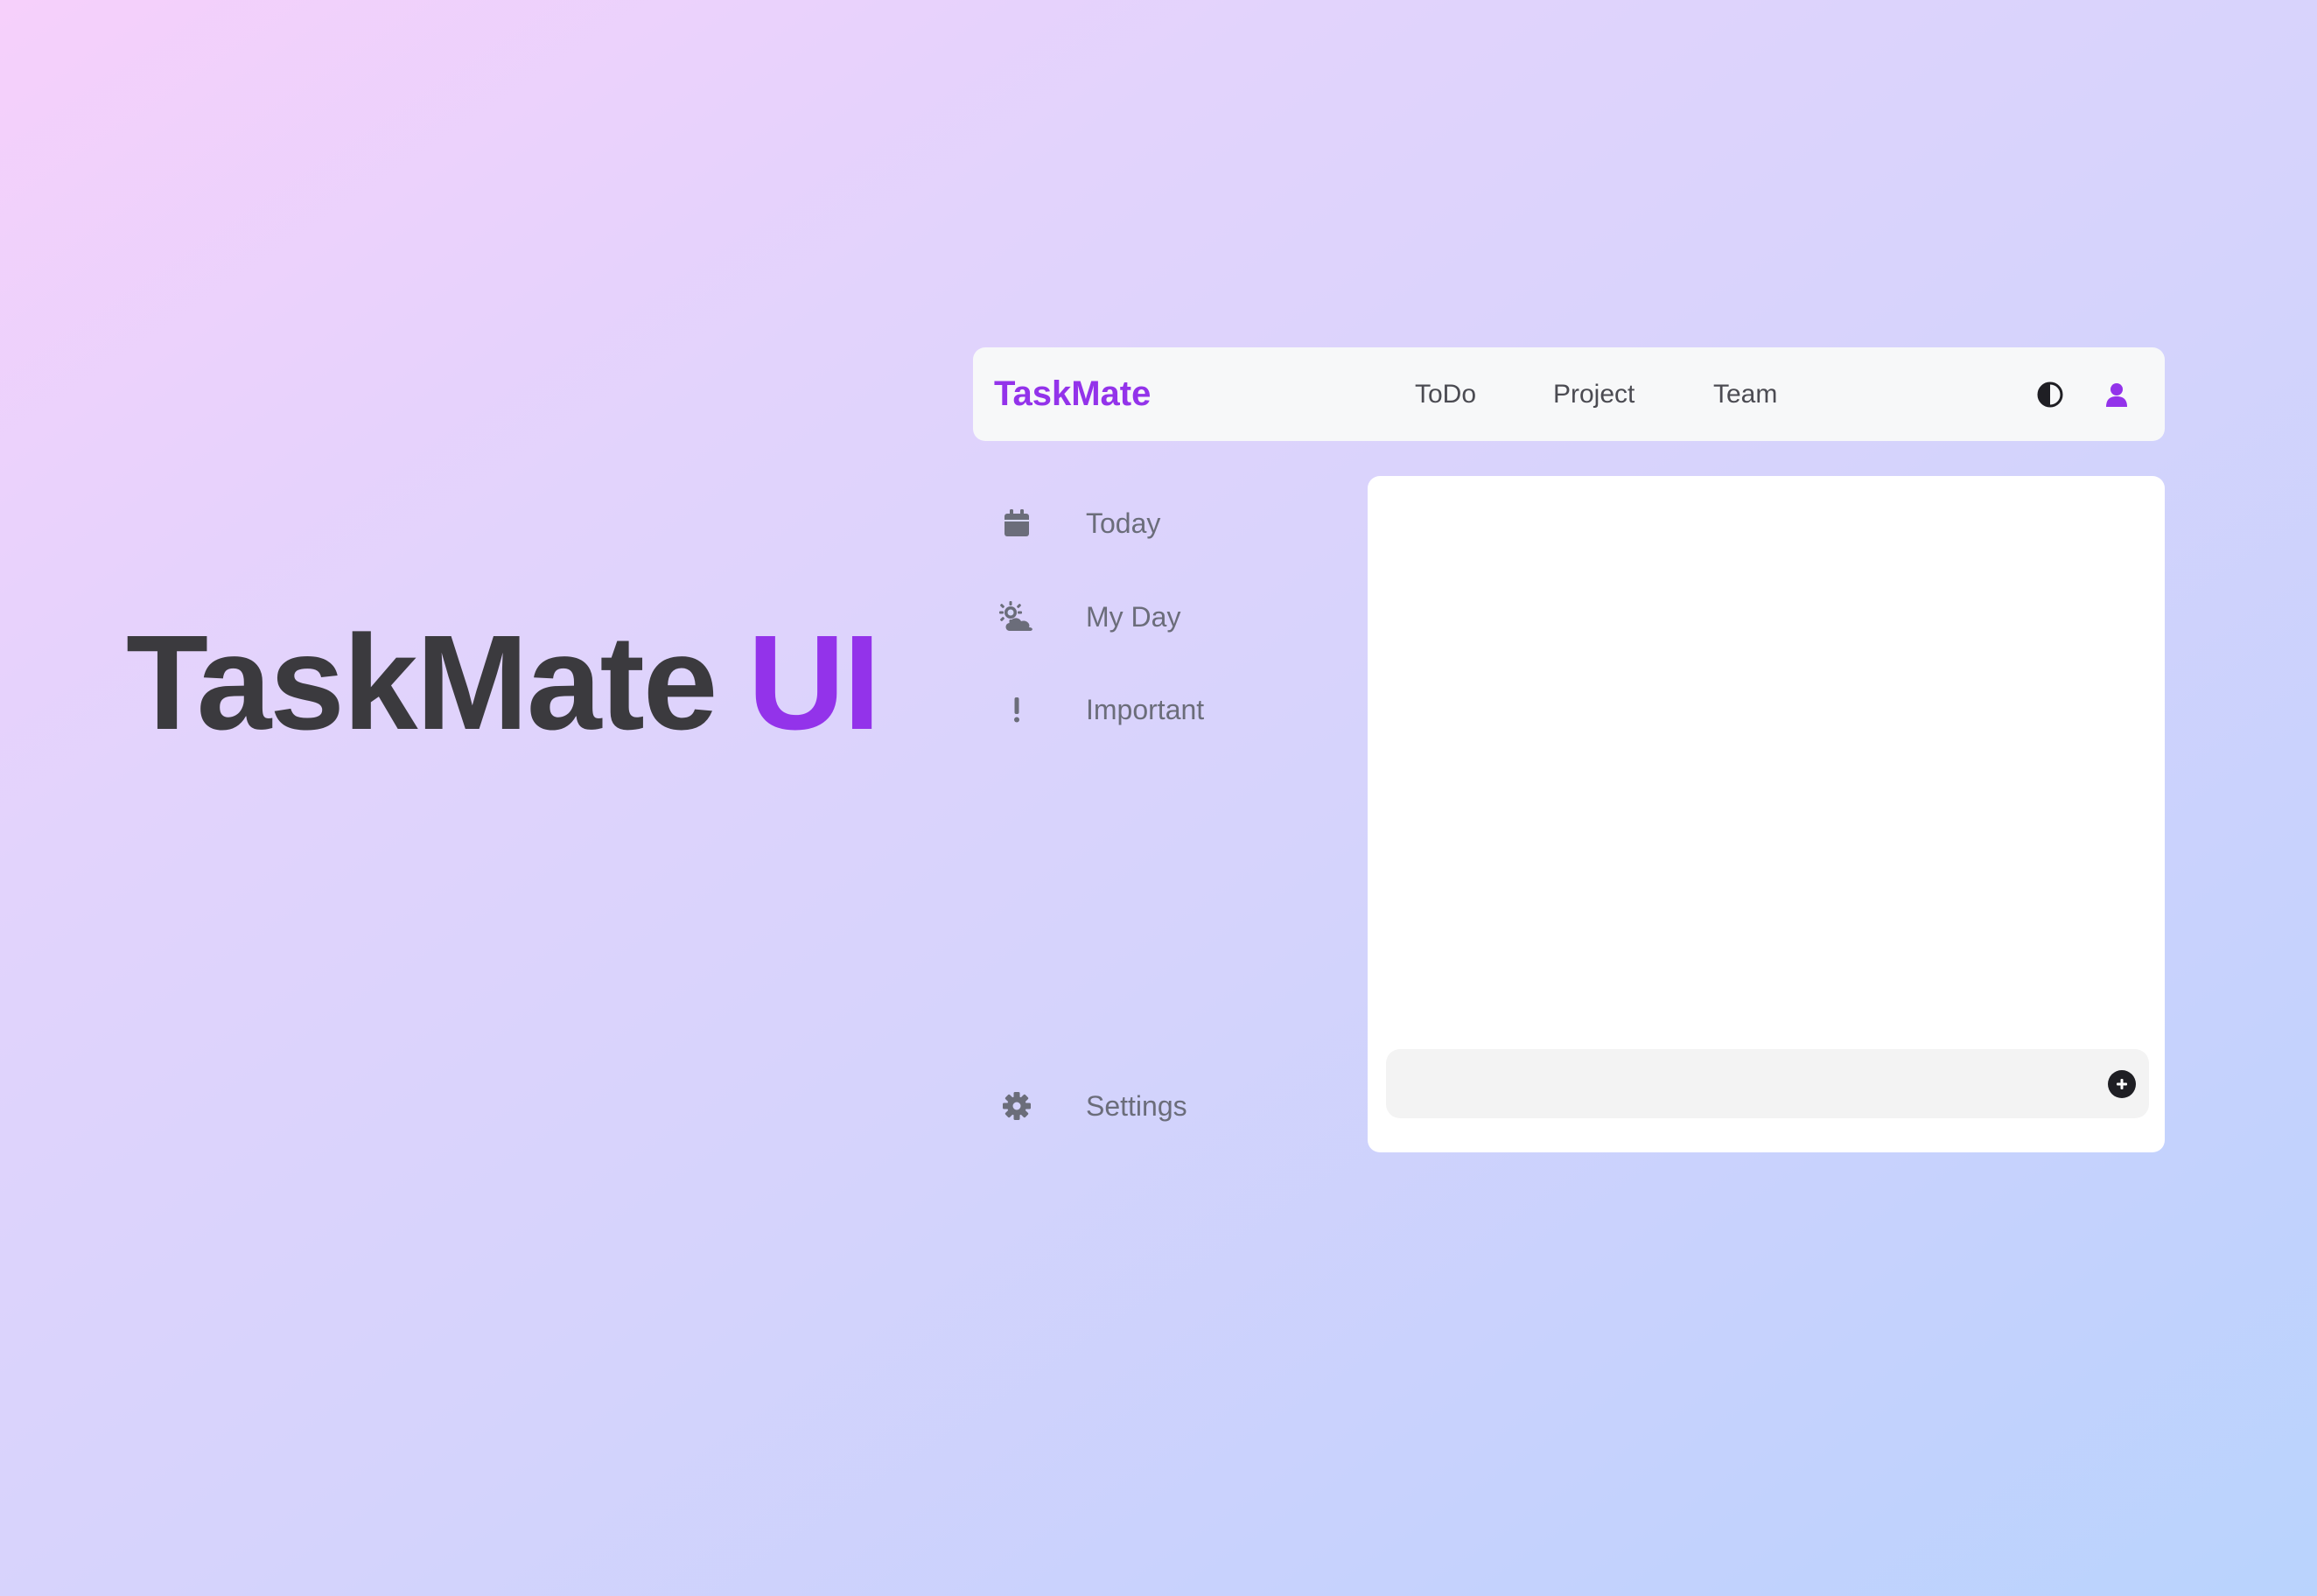  What do you see at coordinates (1593, 394) in the screenshot?
I see `nav-link-project: Project` at bounding box center [1593, 394].